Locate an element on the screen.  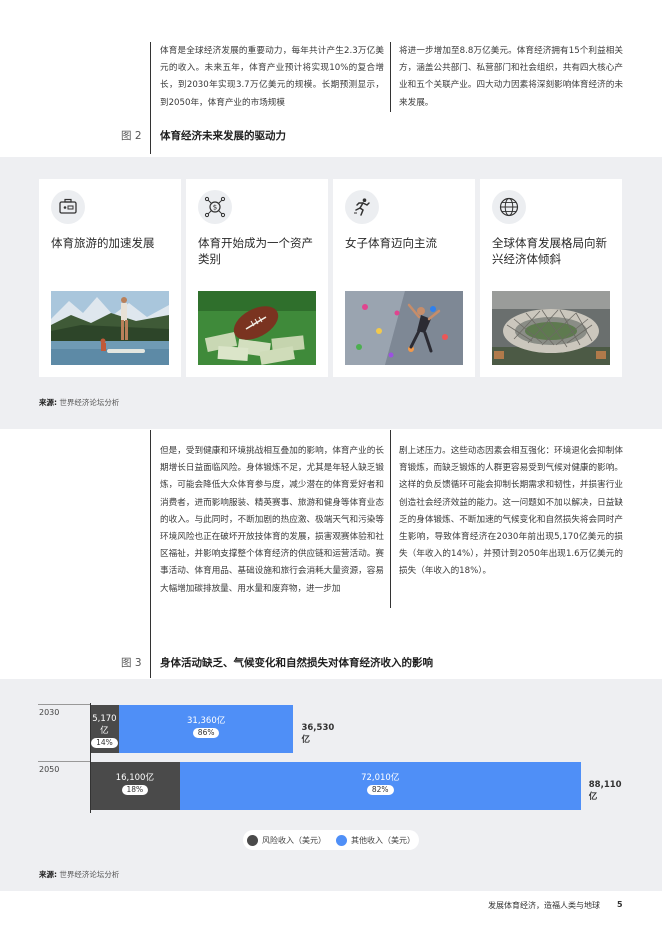
card-womens-sports: 女子体育迈向主流 is located at coordinates (404, 278).